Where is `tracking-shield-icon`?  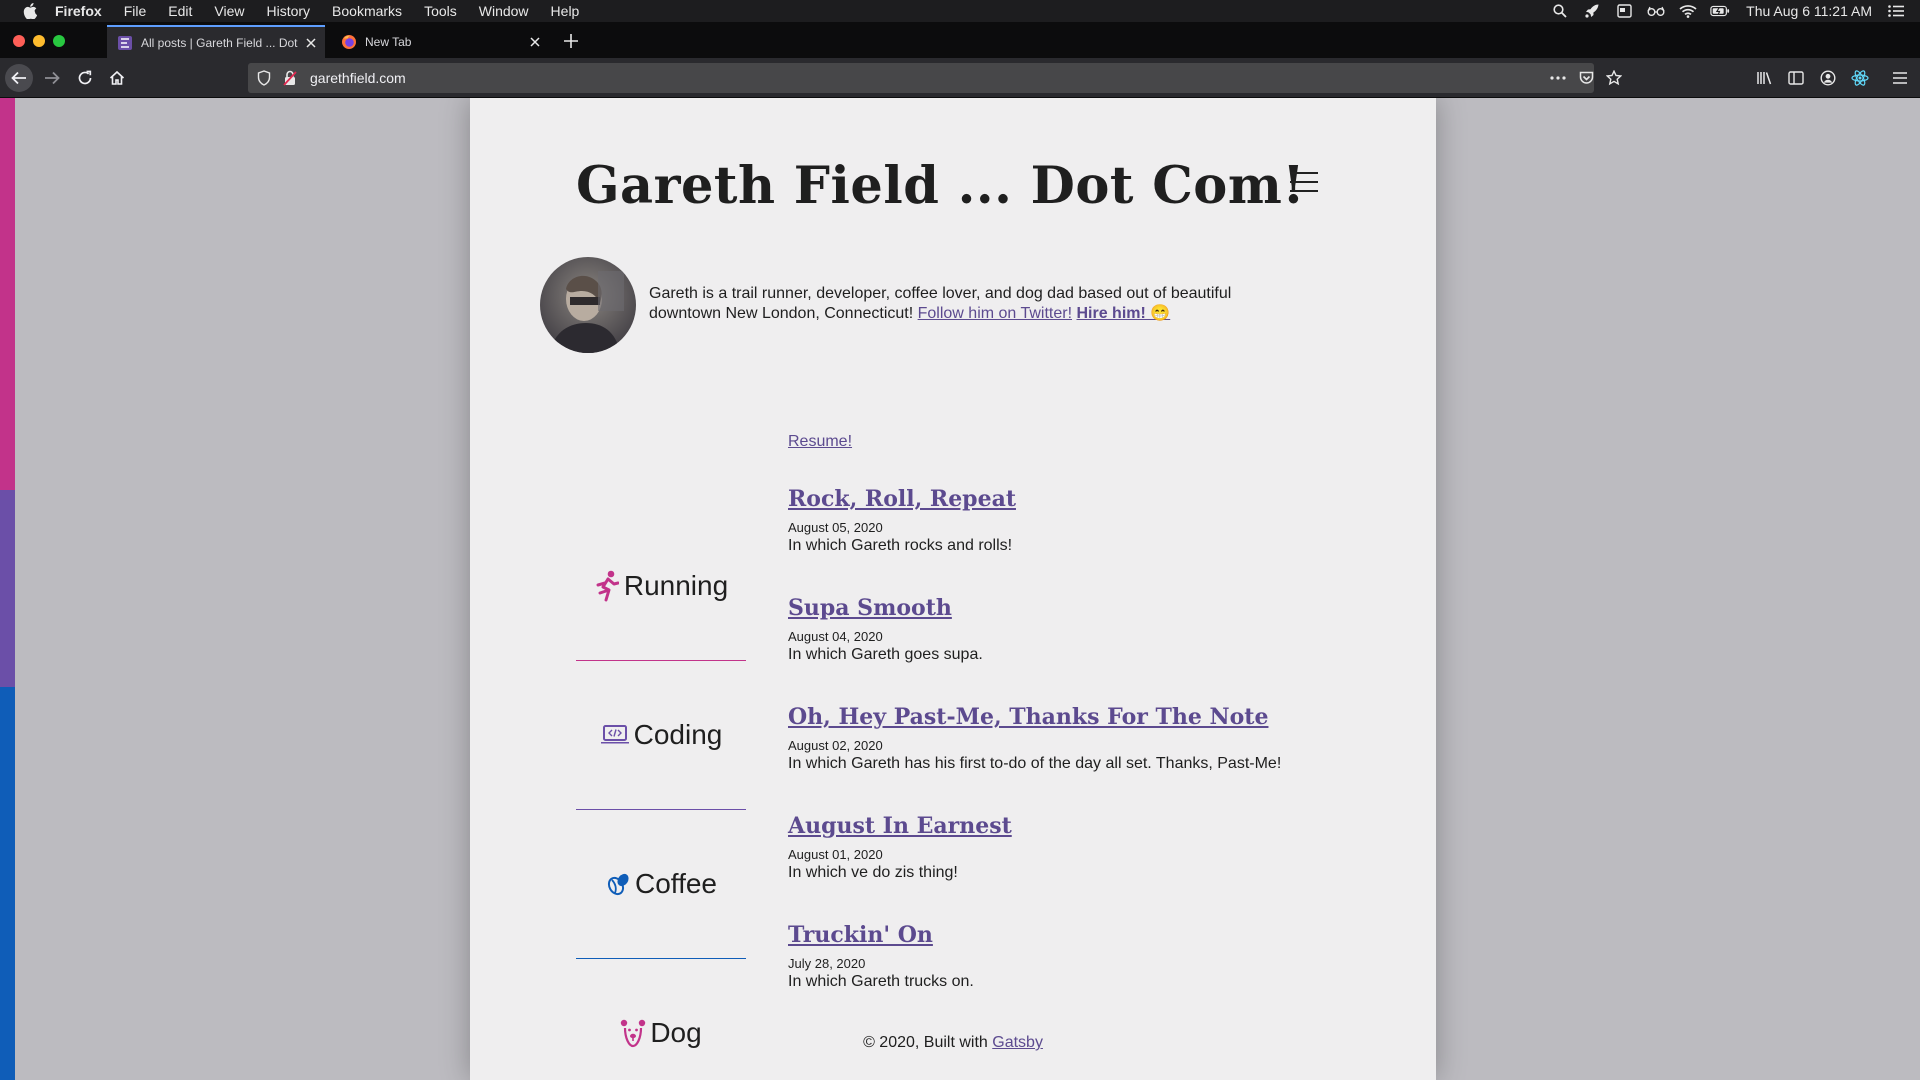 tracking-shield-icon is located at coordinates (264, 78).